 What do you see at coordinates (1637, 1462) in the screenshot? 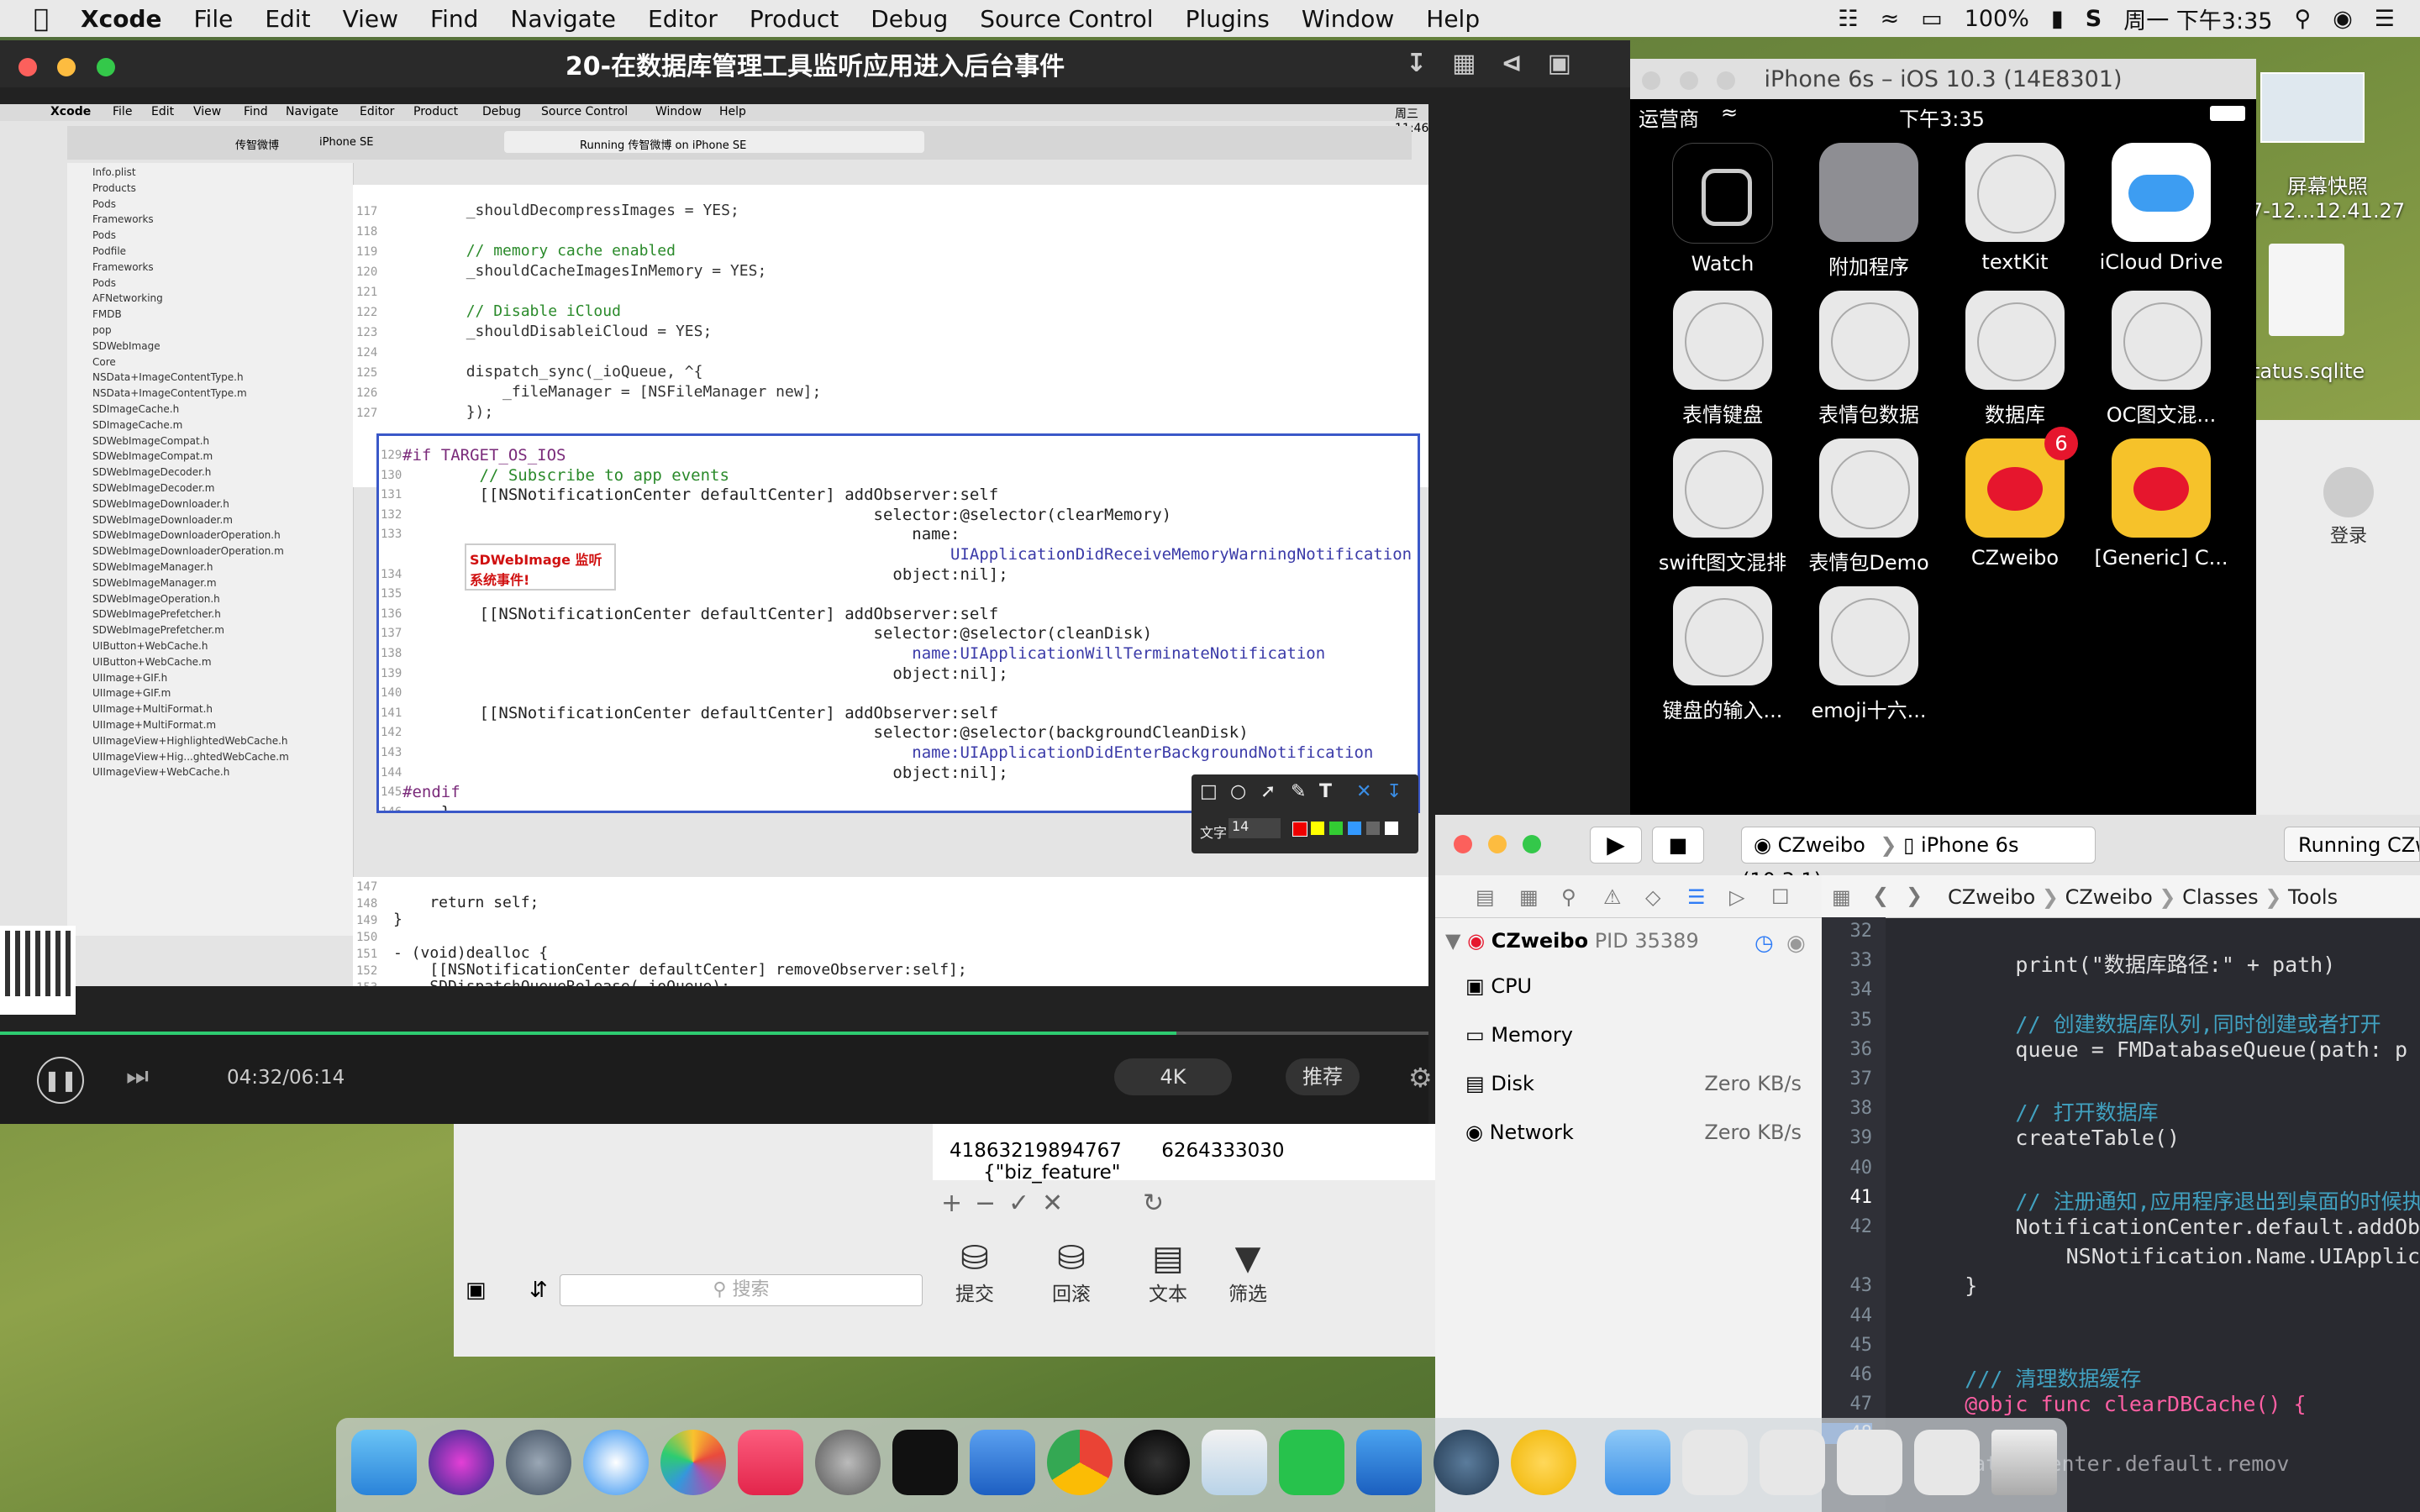
I see `downloads-folder-icon` at bounding box center [1637, 1462].